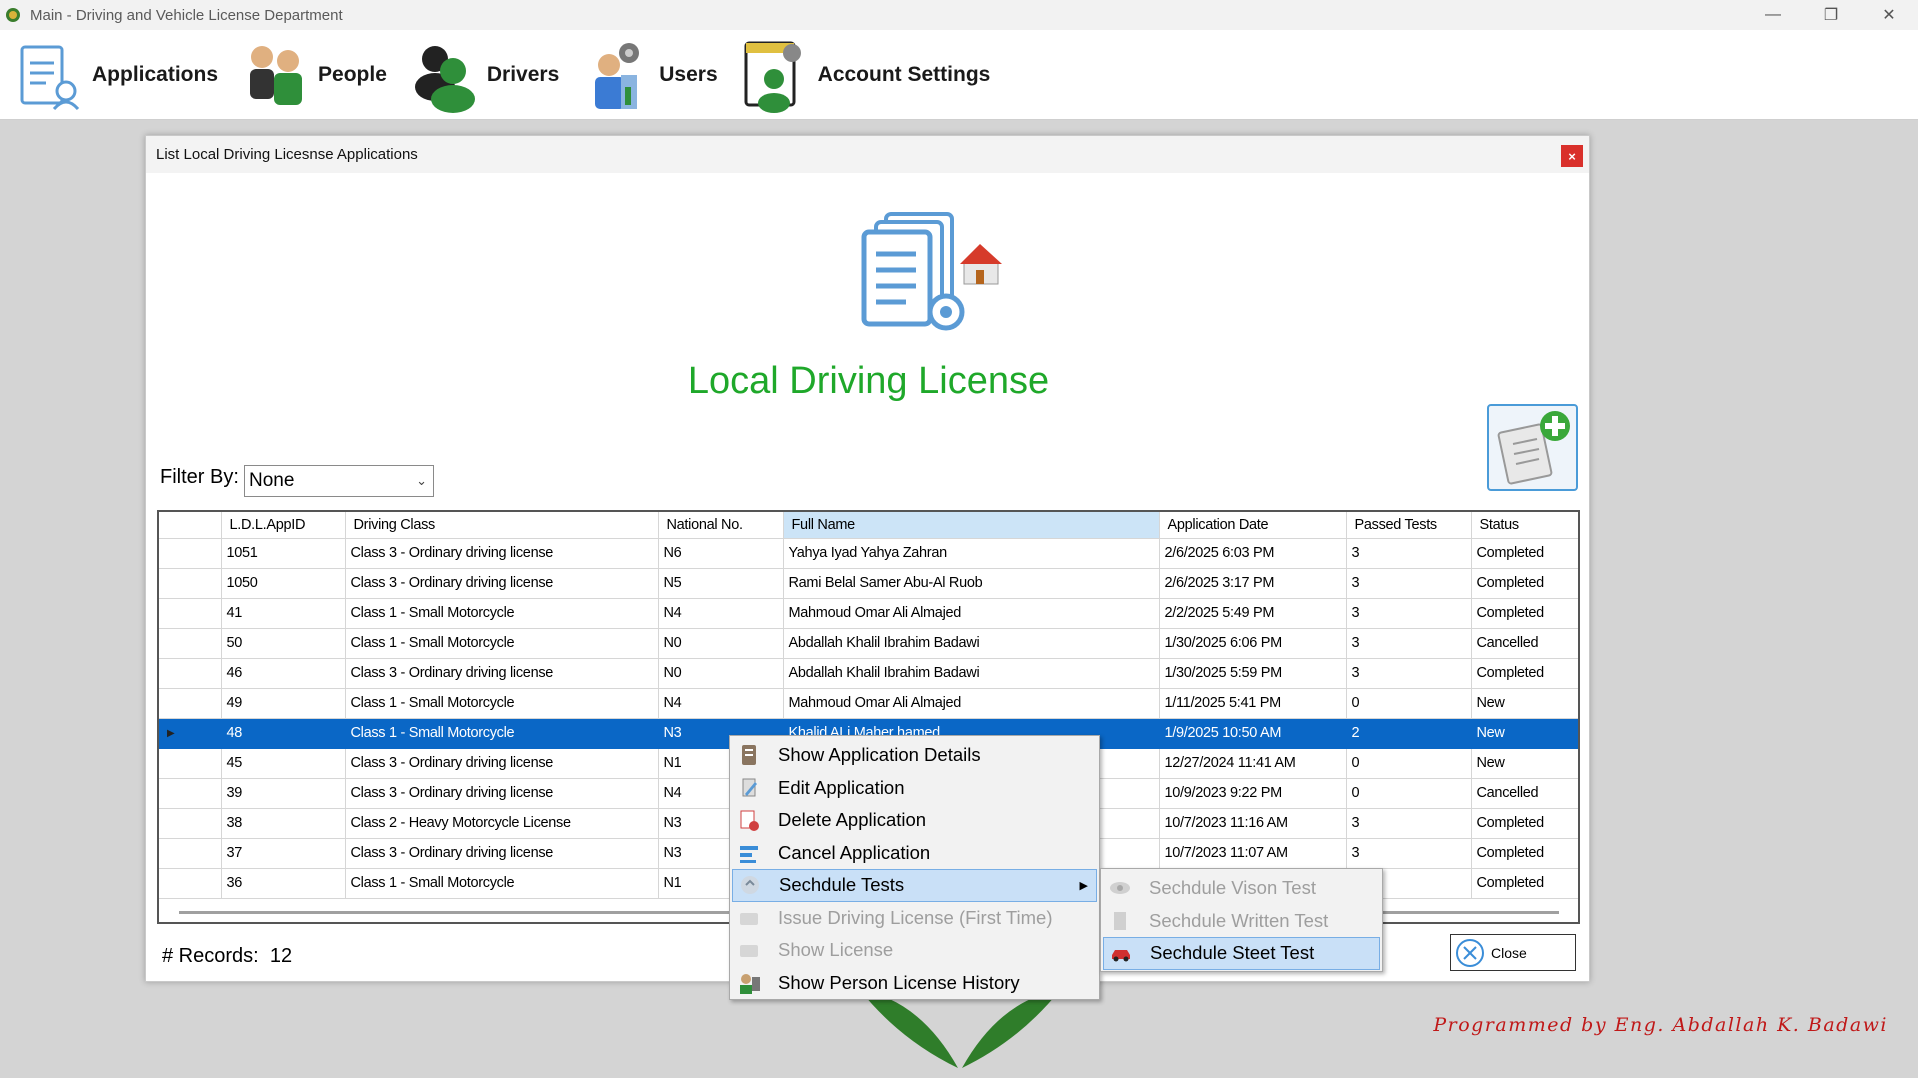  I want to click on menu-item-cancel-application: Cancel Application, so click(914, 853).